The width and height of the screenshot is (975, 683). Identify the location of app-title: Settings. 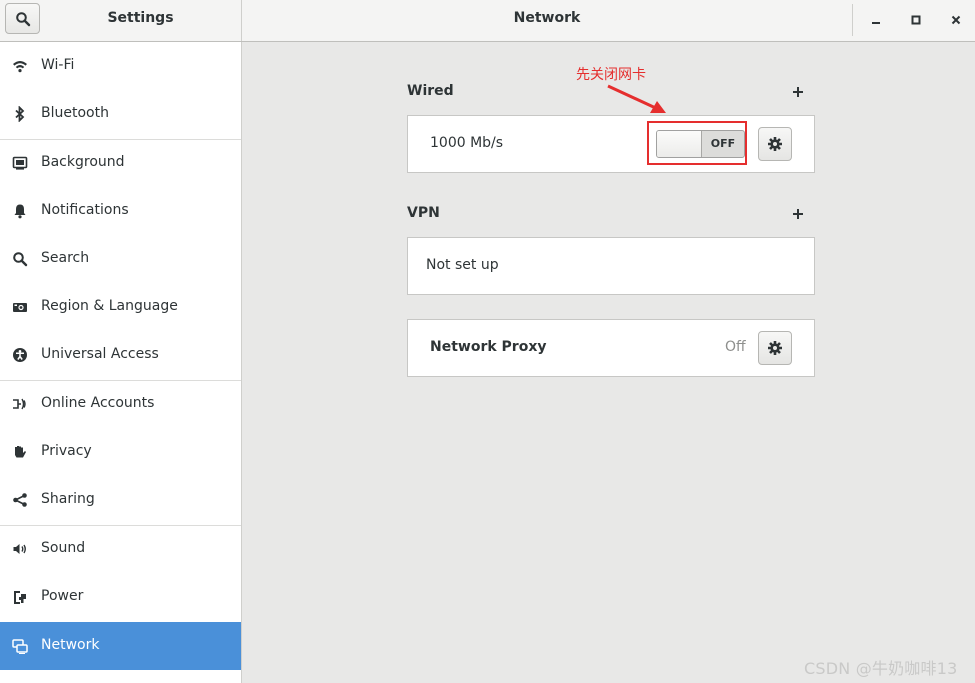
(140, 18).